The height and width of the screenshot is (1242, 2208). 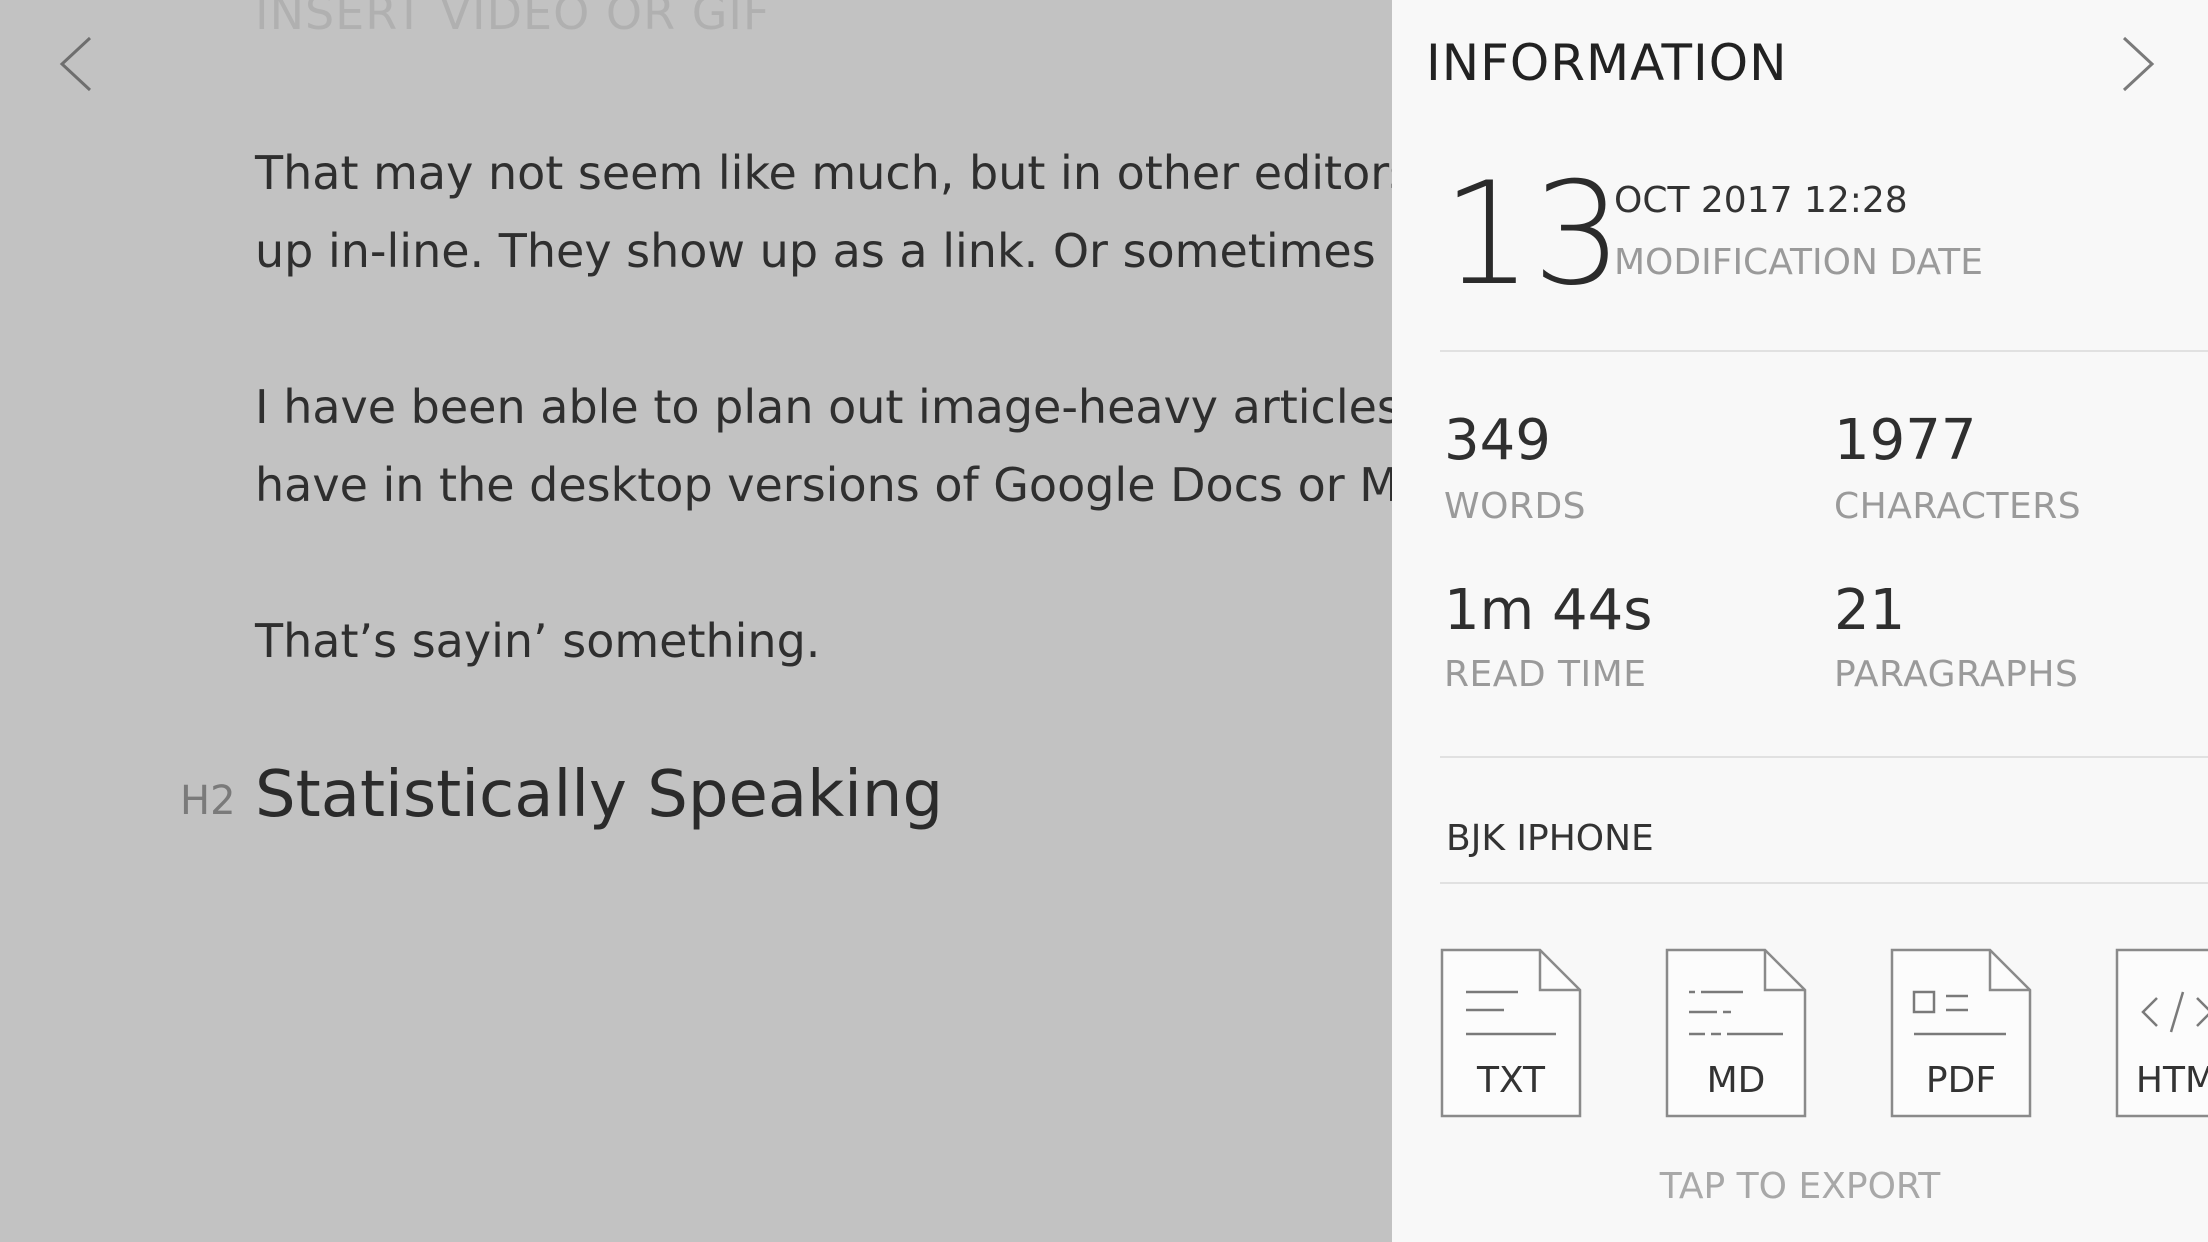 What do you see at coordinates (1497, 440) in the screenshot?
I see `word-count-value: 349` at bounding box center [1497, 440].